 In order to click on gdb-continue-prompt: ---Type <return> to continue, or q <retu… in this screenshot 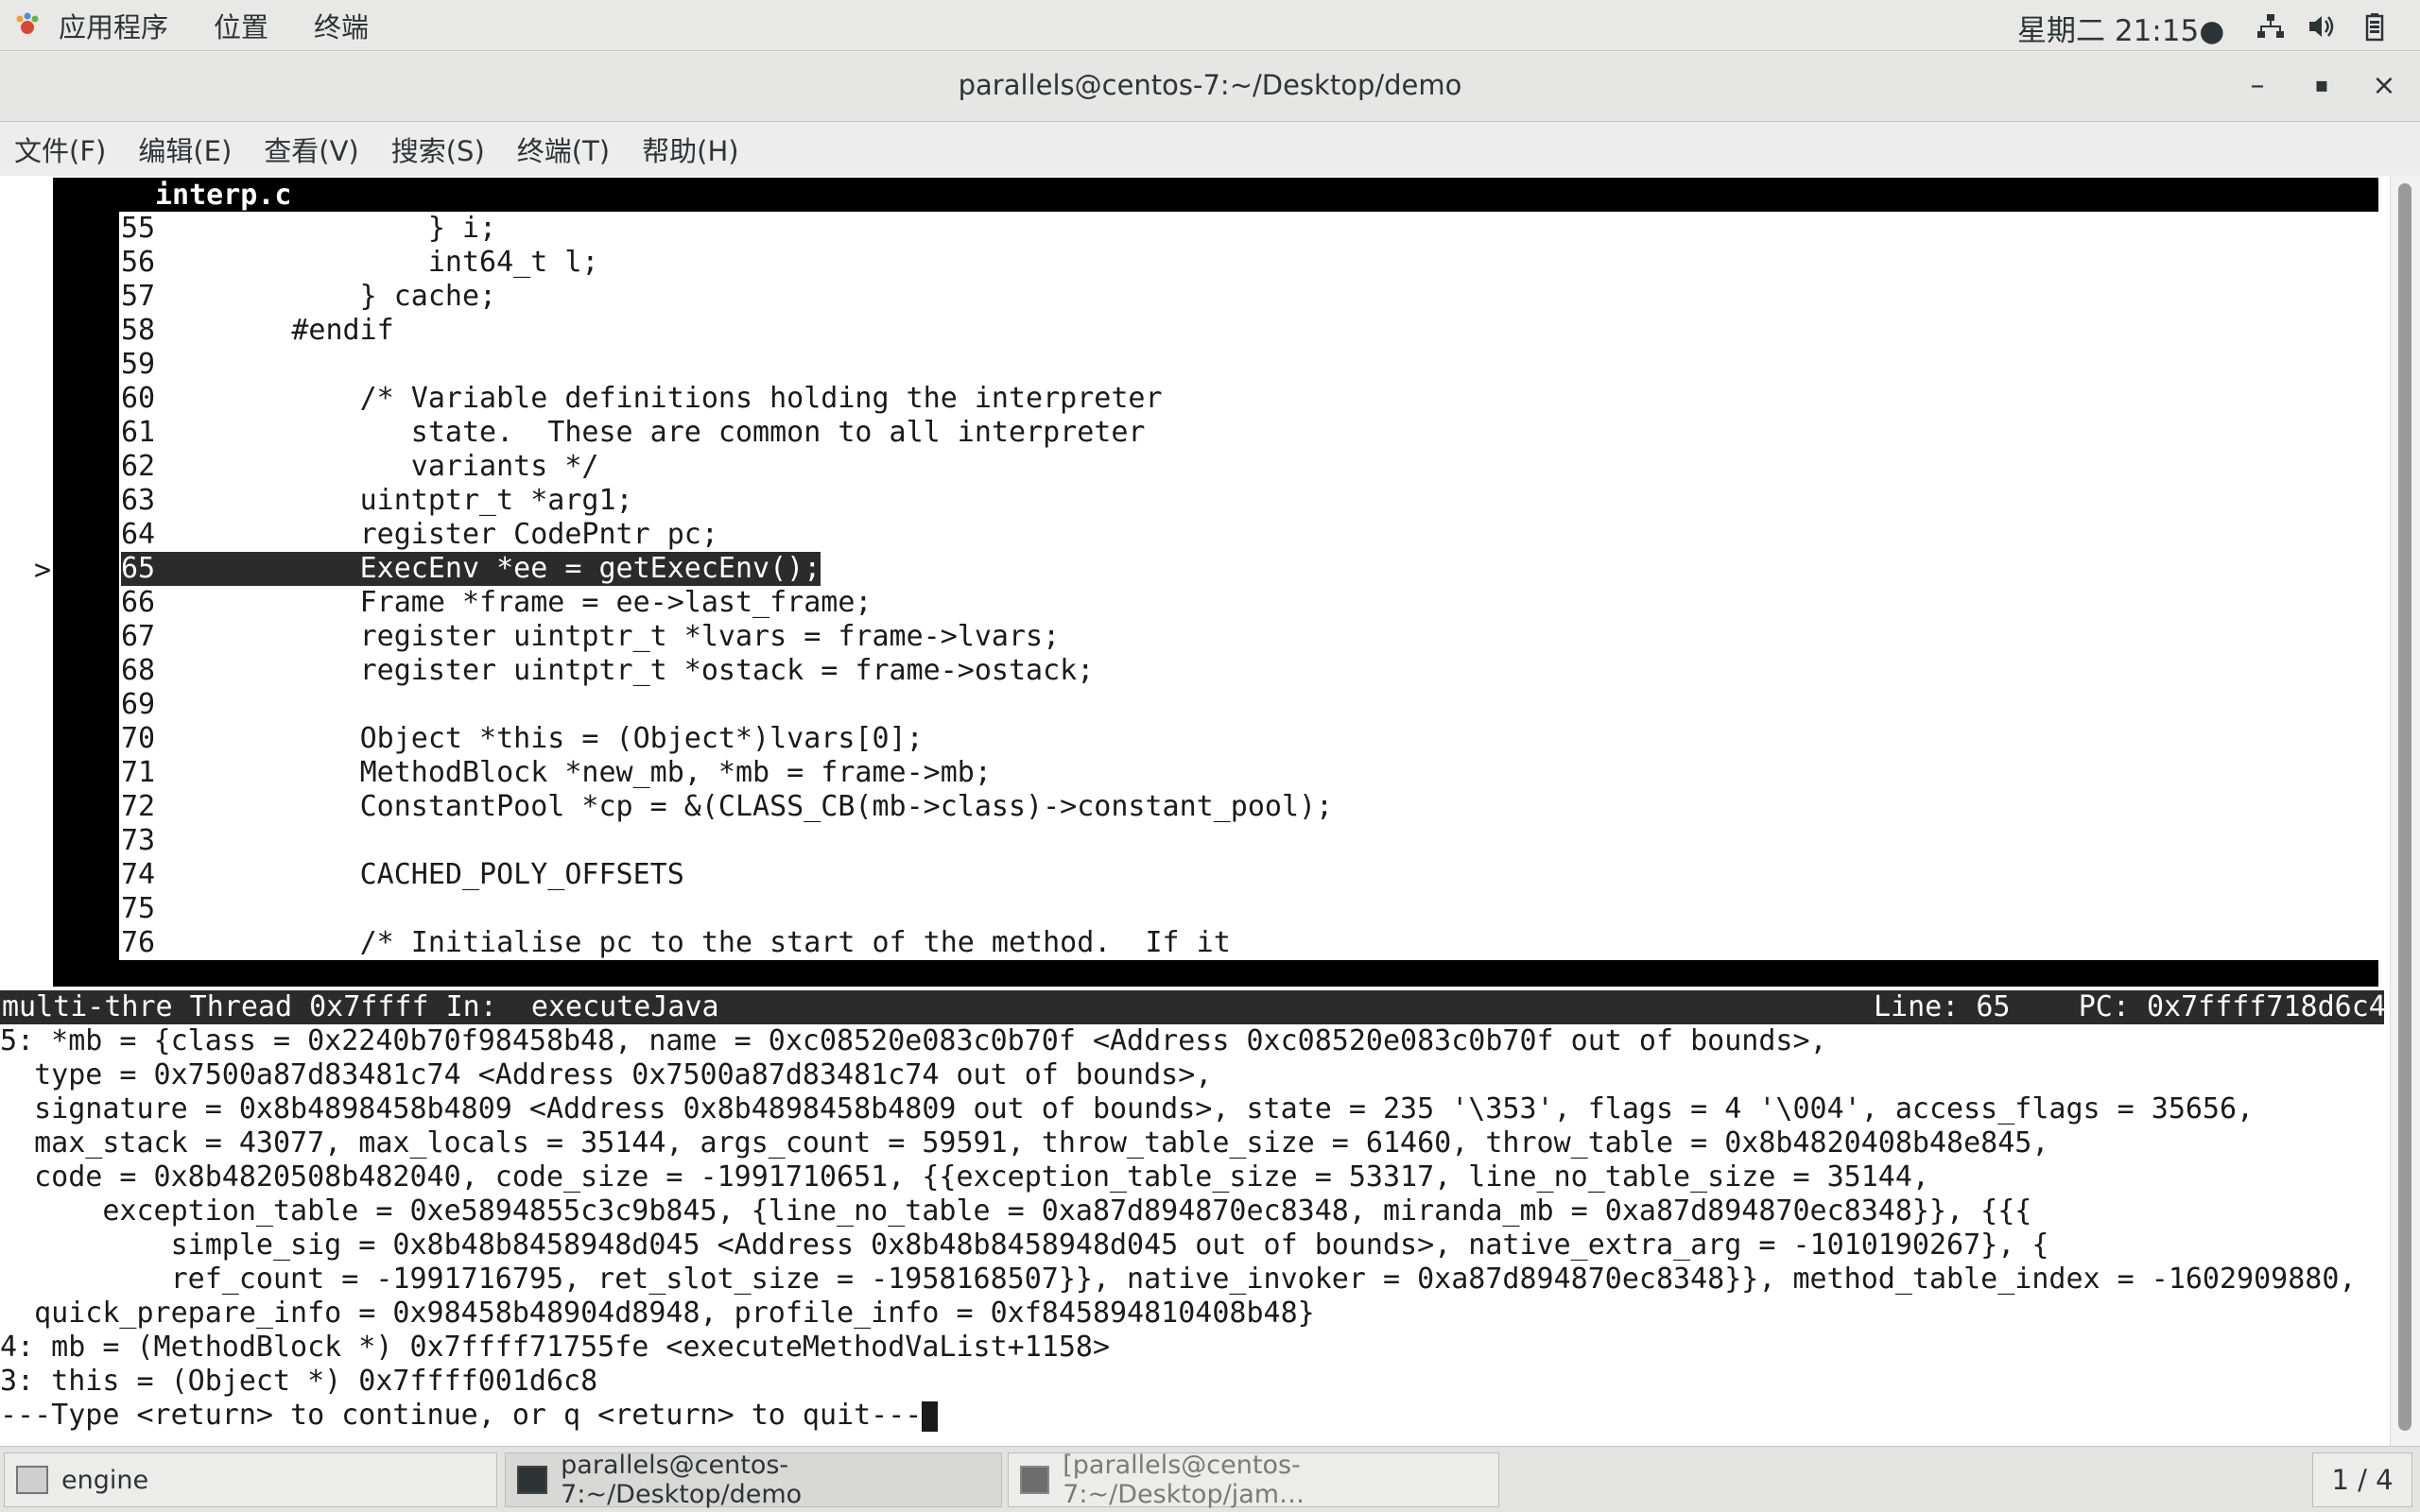, I will do `click(462, 1415)`.